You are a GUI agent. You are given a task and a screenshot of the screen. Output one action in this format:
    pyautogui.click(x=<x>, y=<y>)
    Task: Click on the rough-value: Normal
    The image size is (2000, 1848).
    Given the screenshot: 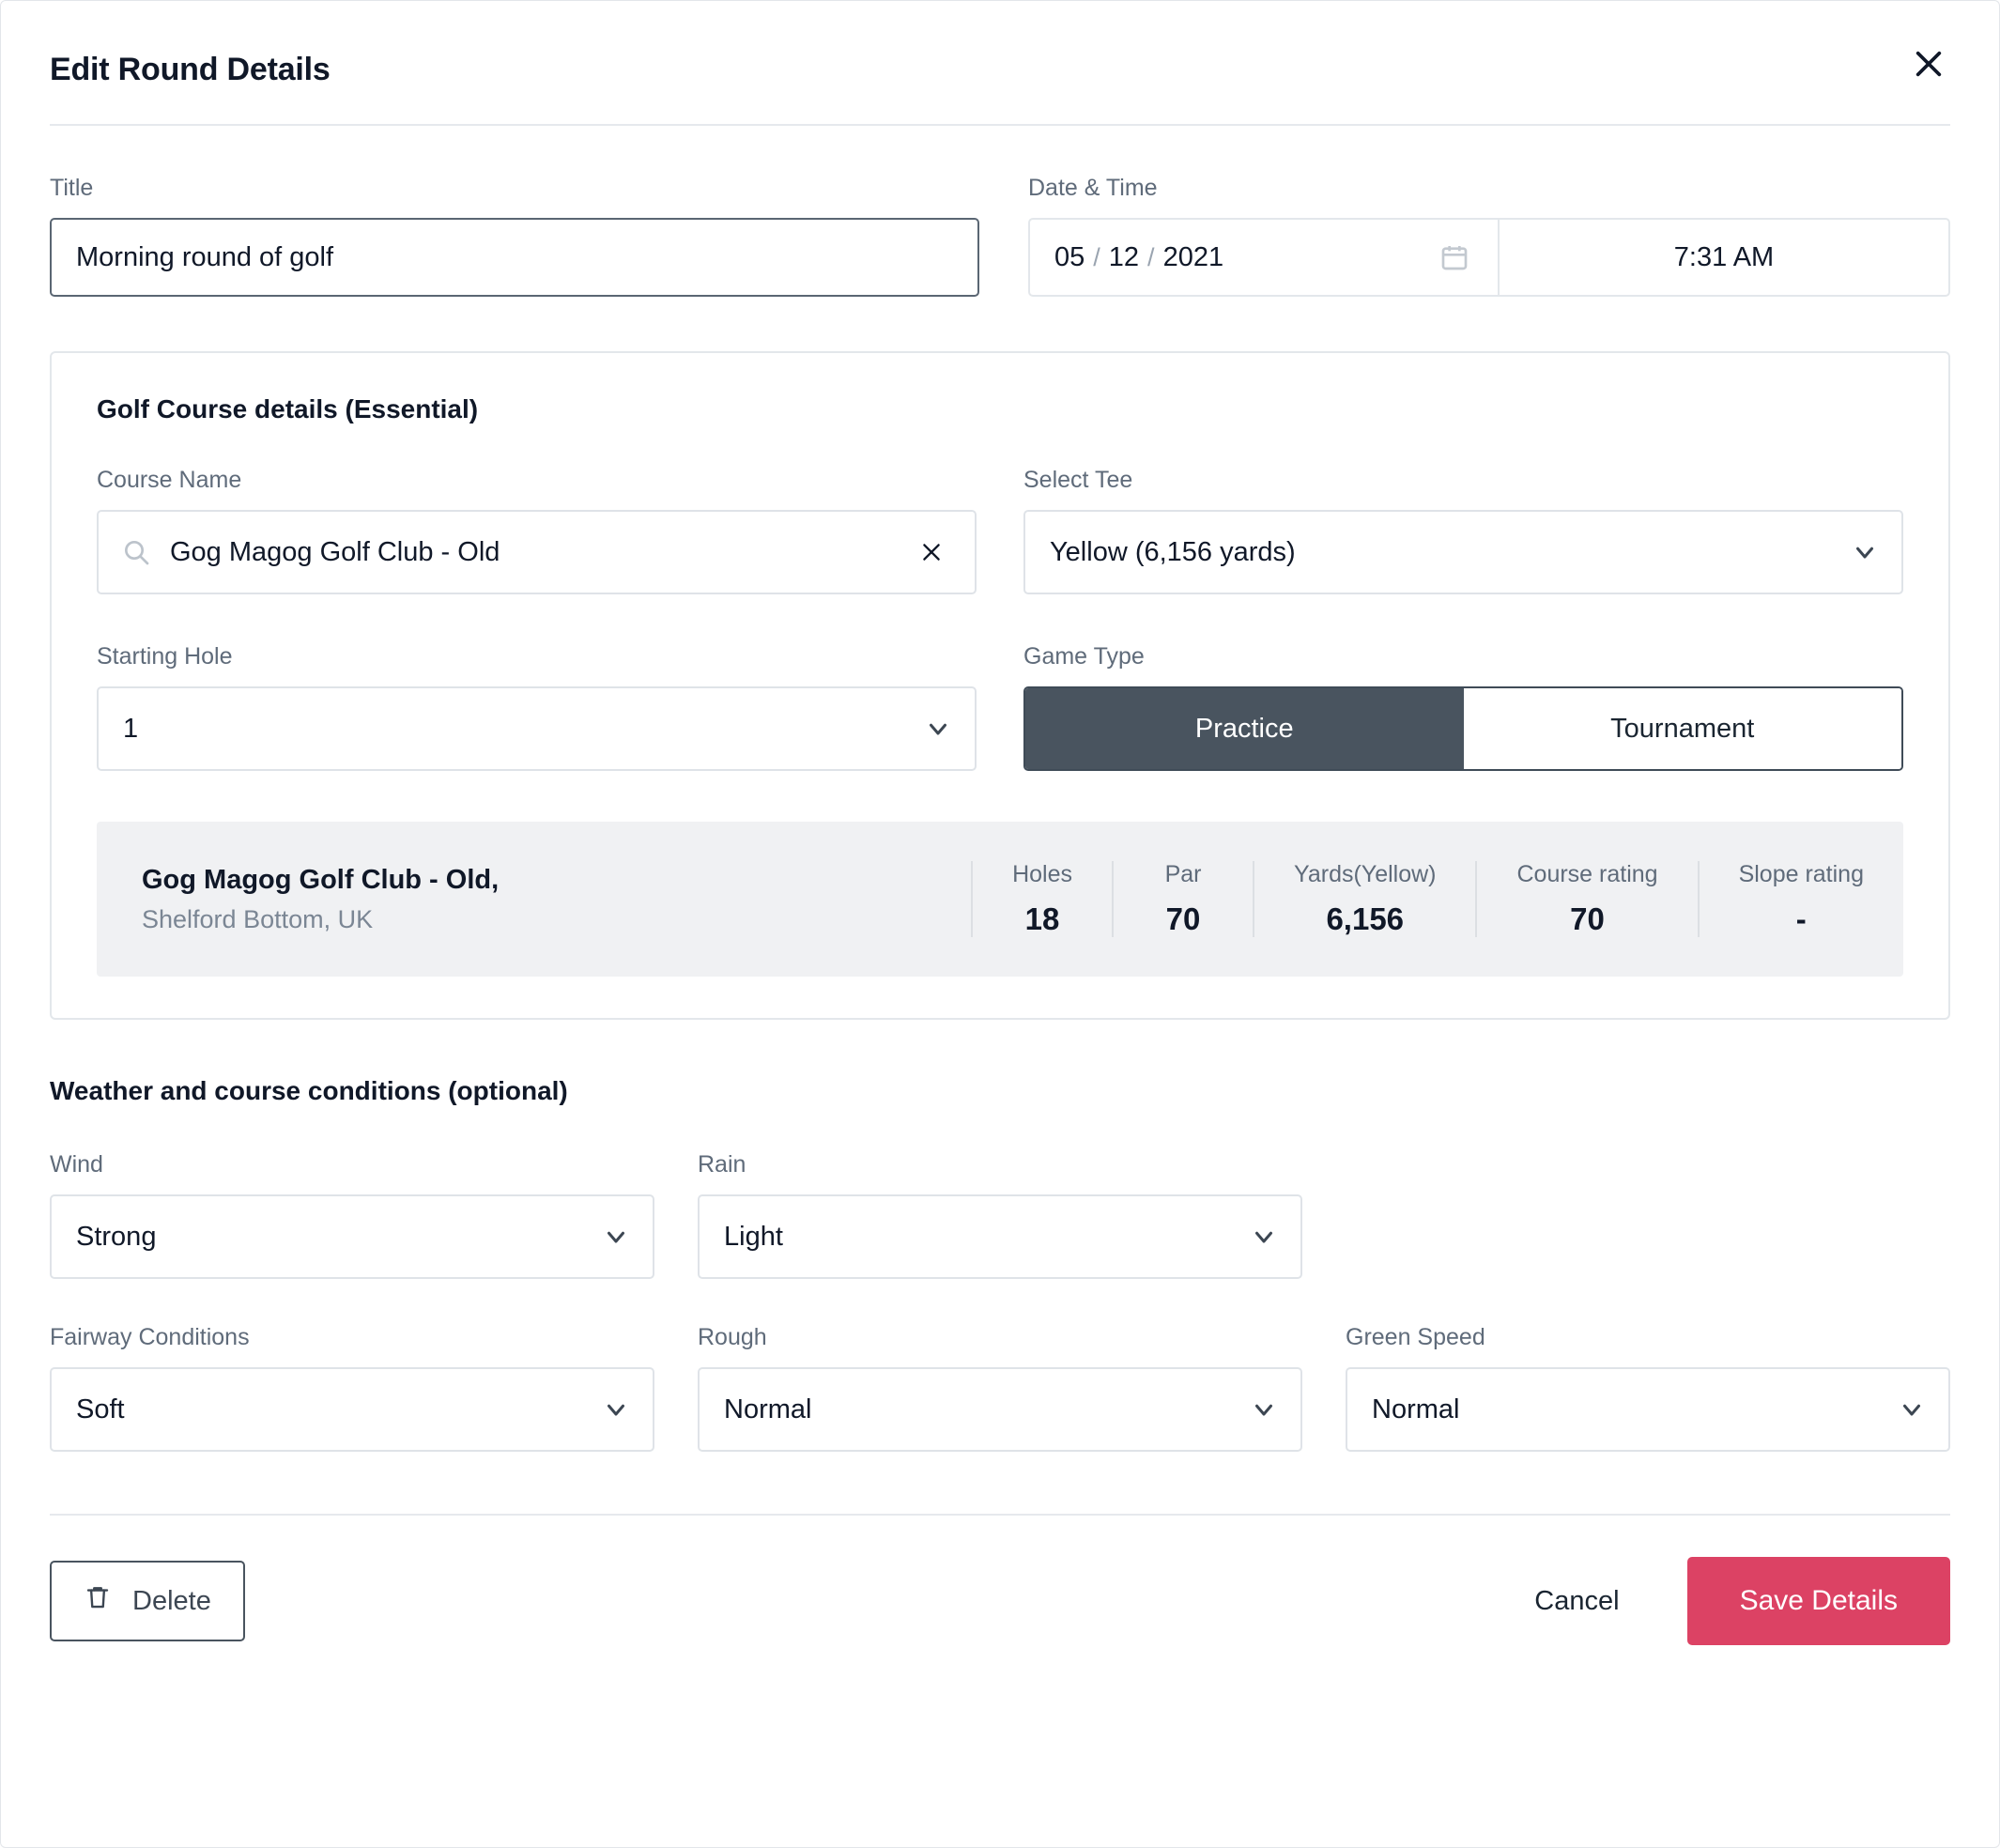 What is the action you would take?
    pyautogui.click(x=768, y=1409)
    